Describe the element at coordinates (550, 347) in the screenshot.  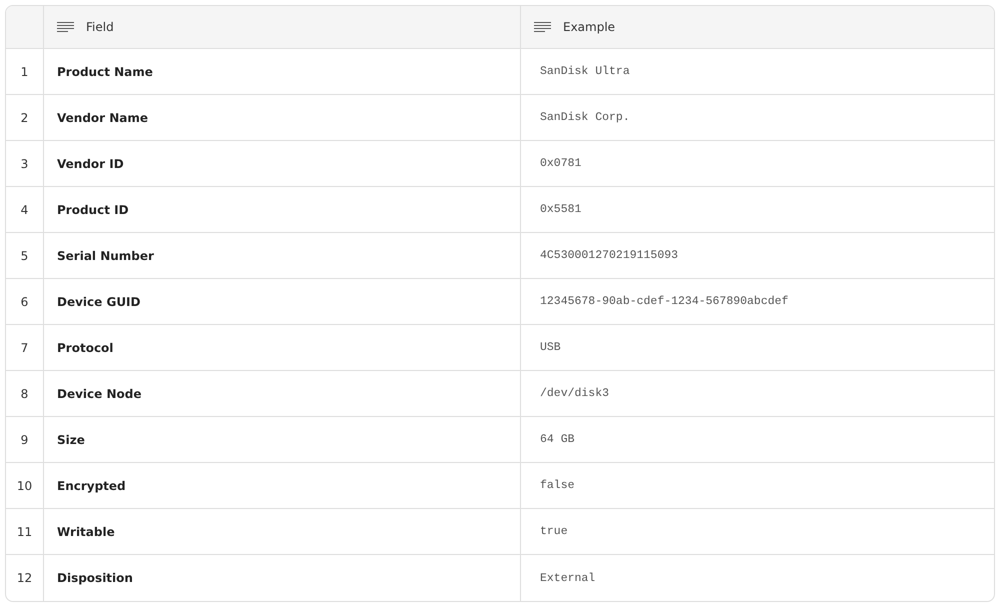
I see `example-value: USB` at that location.